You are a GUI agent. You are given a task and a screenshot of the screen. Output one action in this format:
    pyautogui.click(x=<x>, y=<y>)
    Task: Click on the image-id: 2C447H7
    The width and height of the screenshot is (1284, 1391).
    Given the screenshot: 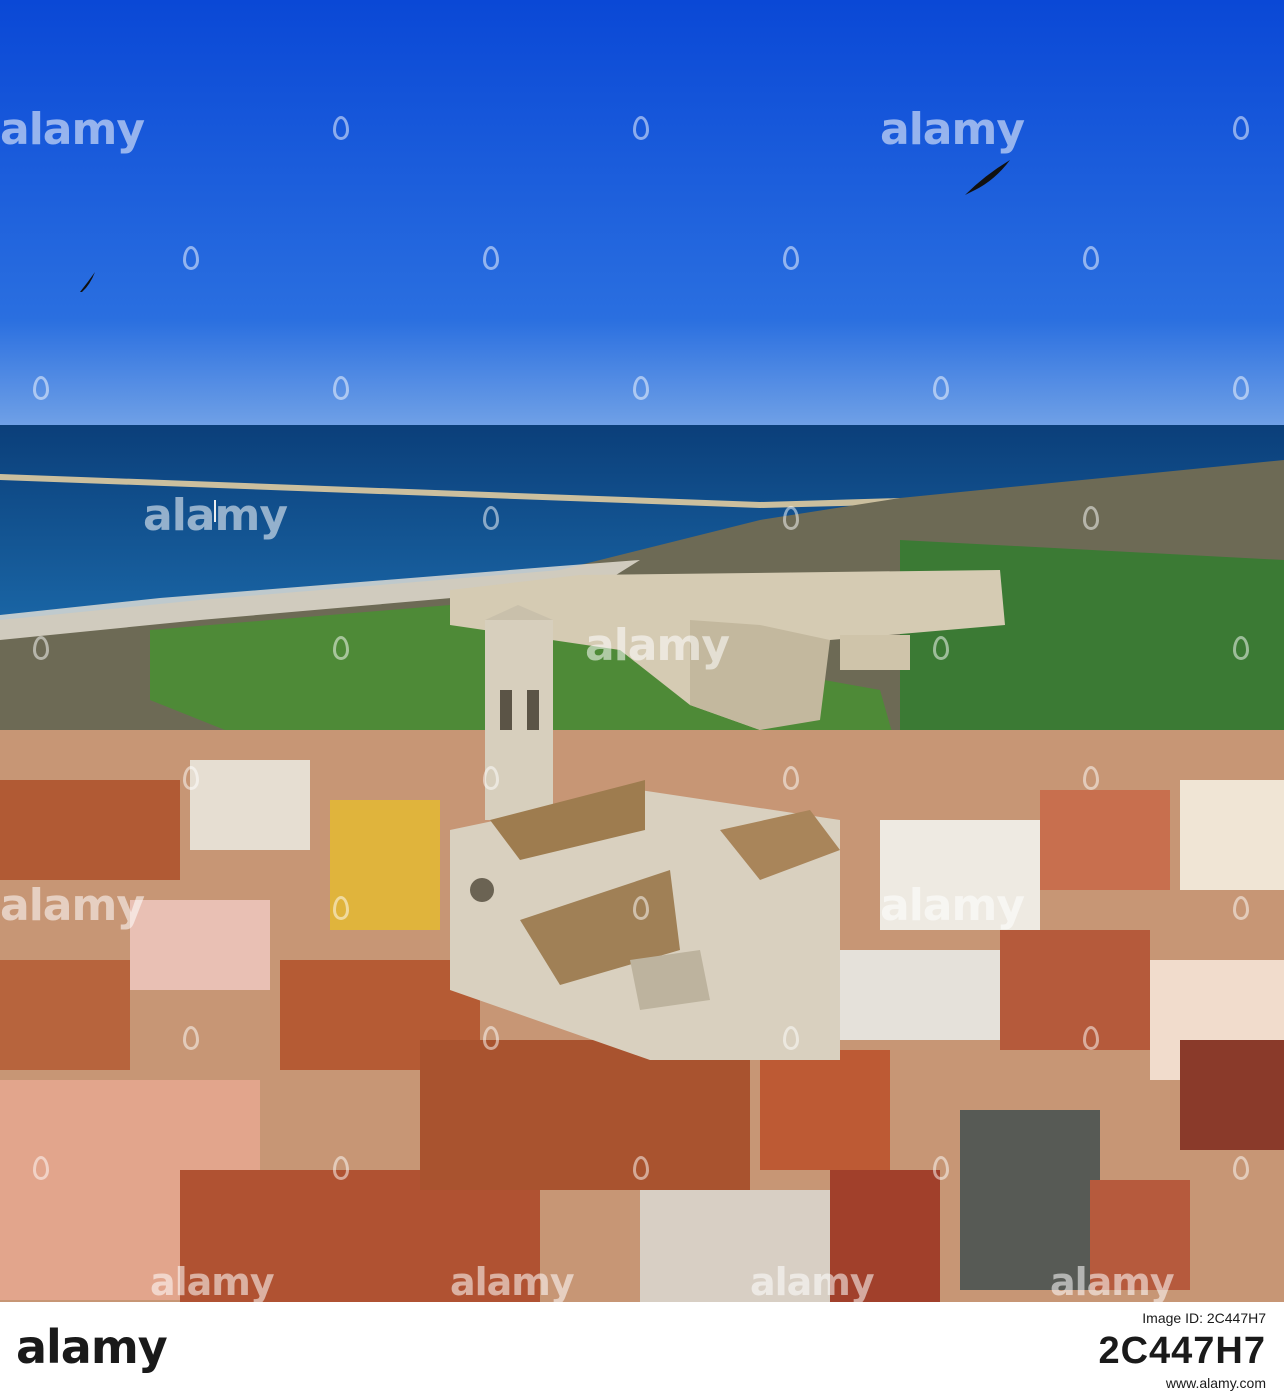 What is the action you would take?
    pyautogui.click(x=1182, y=1351)
    